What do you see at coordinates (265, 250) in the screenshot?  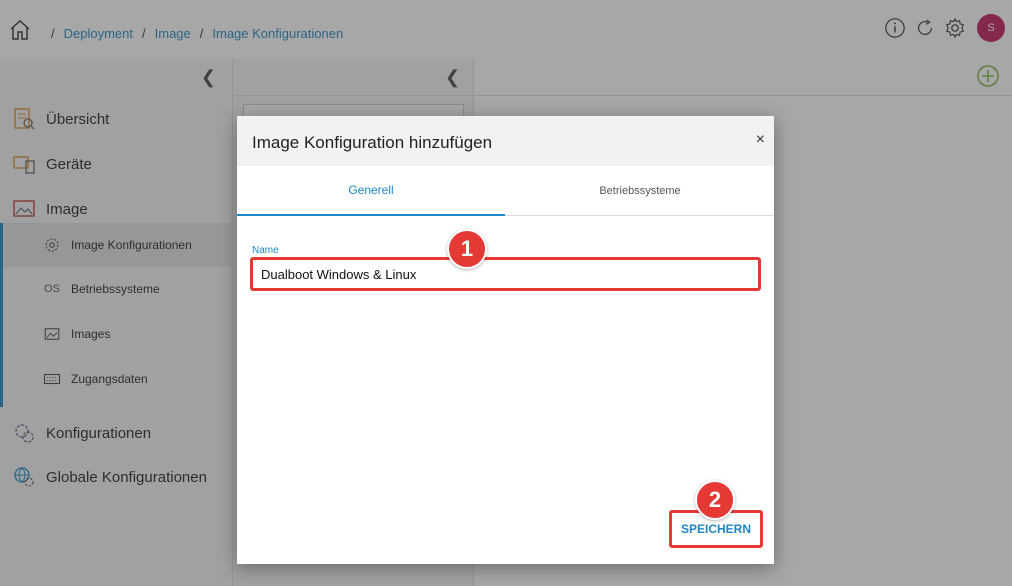 I see `name-field-label: Name` at bounding box center [265, 250].